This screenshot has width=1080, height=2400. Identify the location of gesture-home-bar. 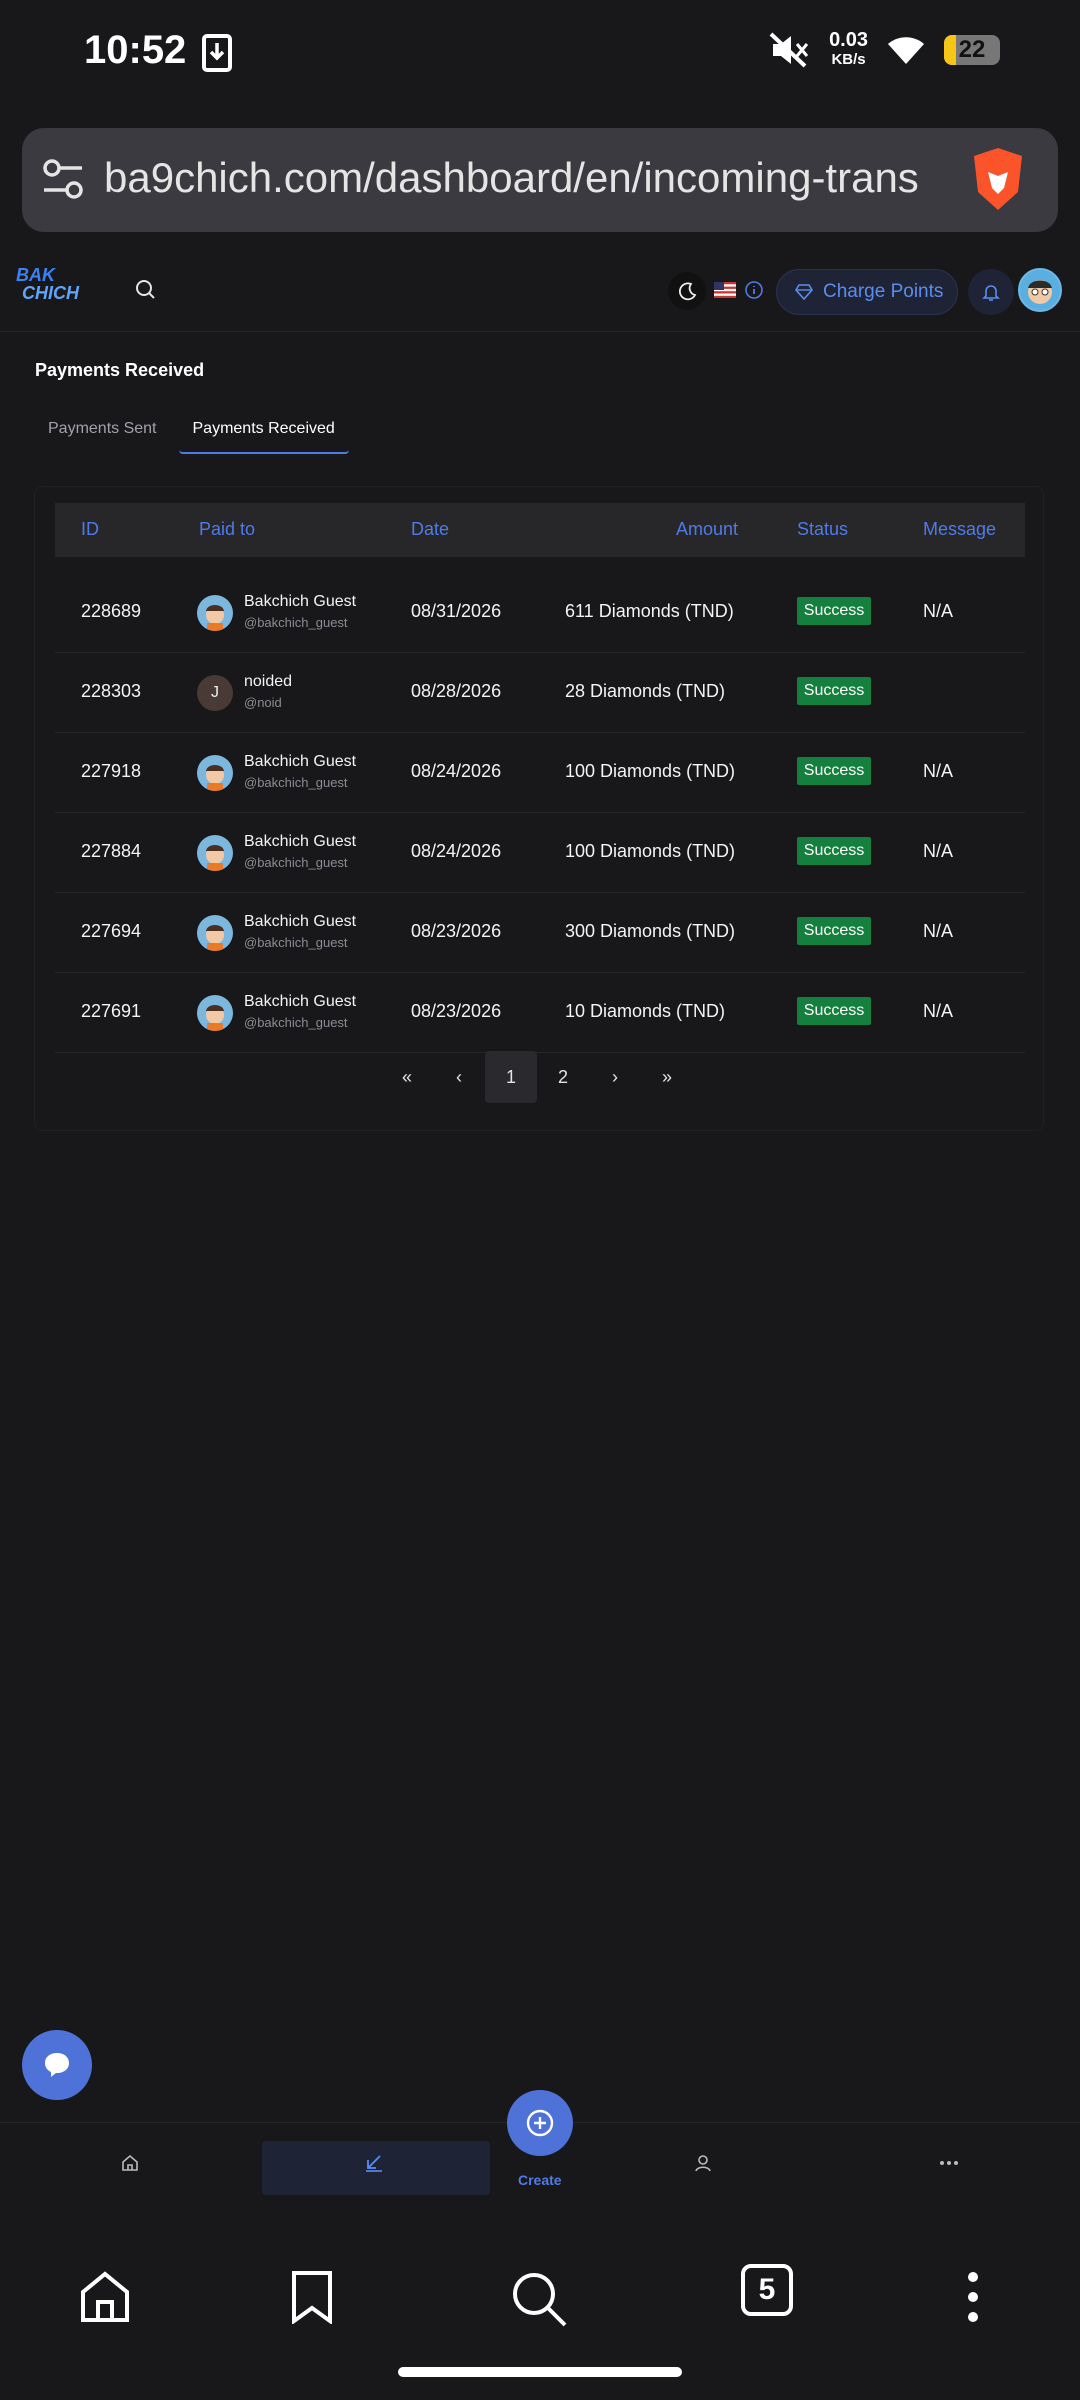
(540, 2372).